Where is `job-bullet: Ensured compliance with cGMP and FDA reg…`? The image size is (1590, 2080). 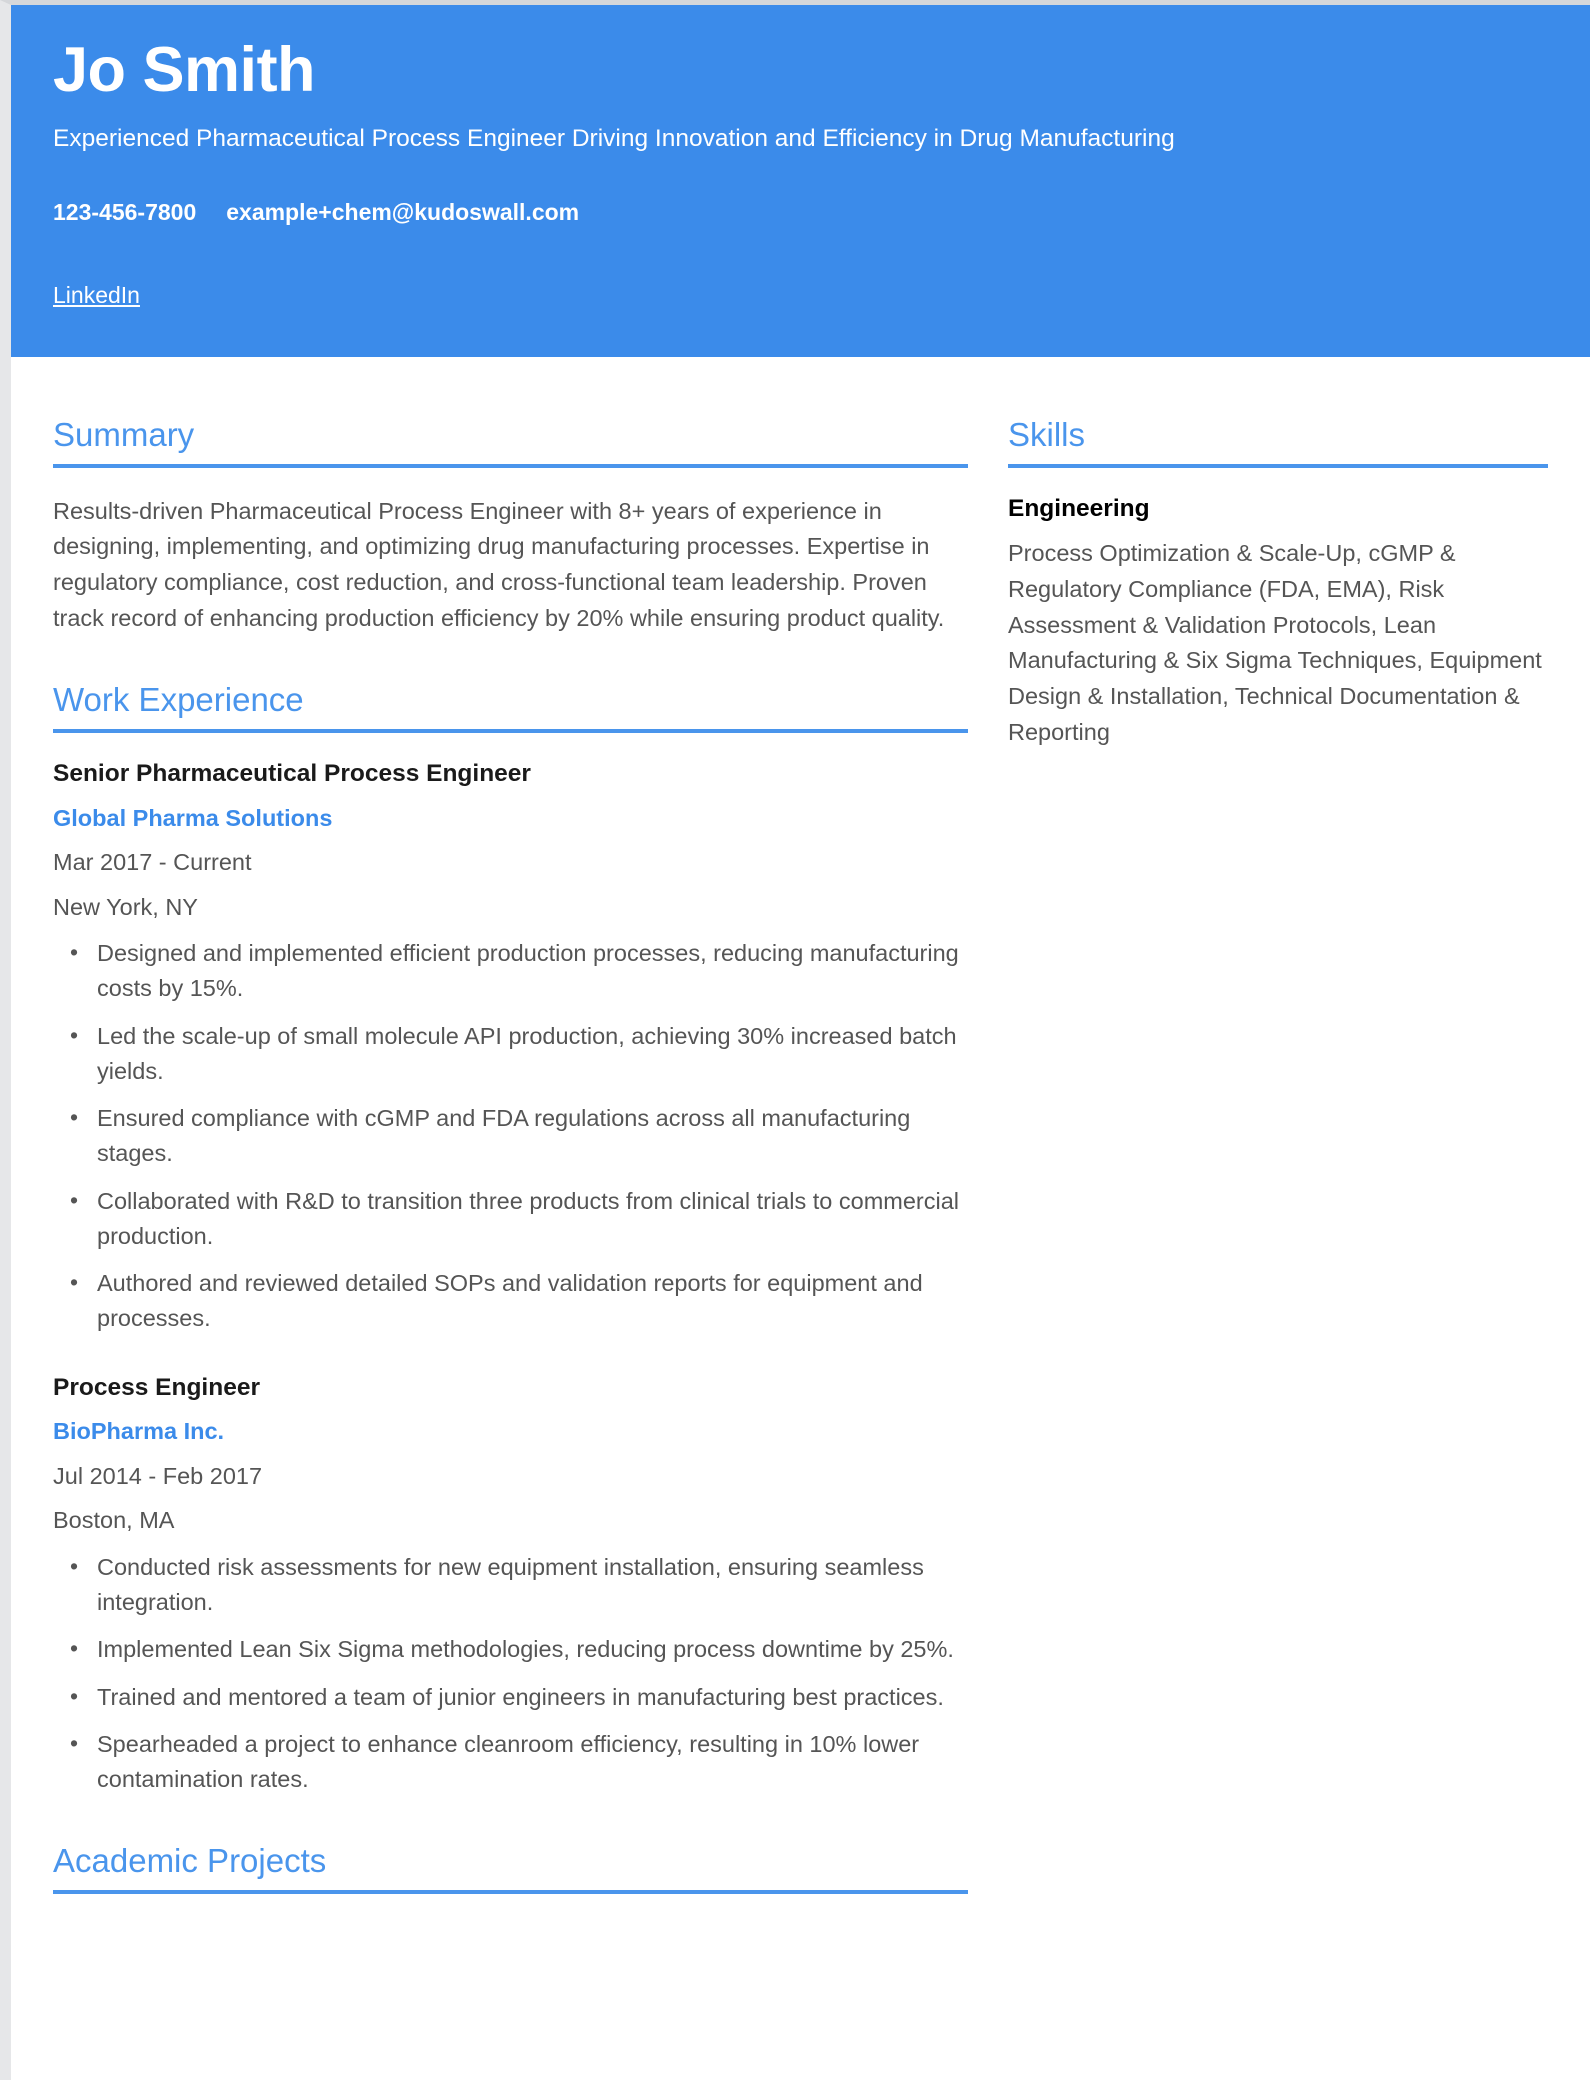
job-bullet: Ensured compliance with cGMP and FDA reg… is located at coordinates (510, 1136).